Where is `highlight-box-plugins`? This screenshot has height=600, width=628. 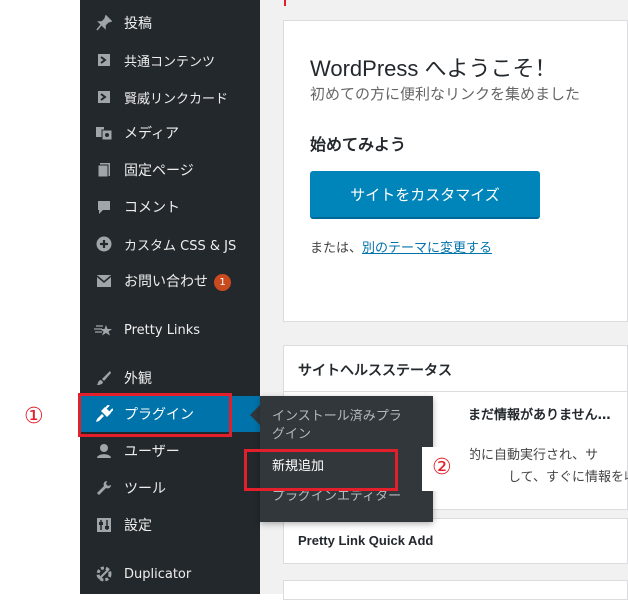
highlight-box-plugins is located at coordinates (155, 415).